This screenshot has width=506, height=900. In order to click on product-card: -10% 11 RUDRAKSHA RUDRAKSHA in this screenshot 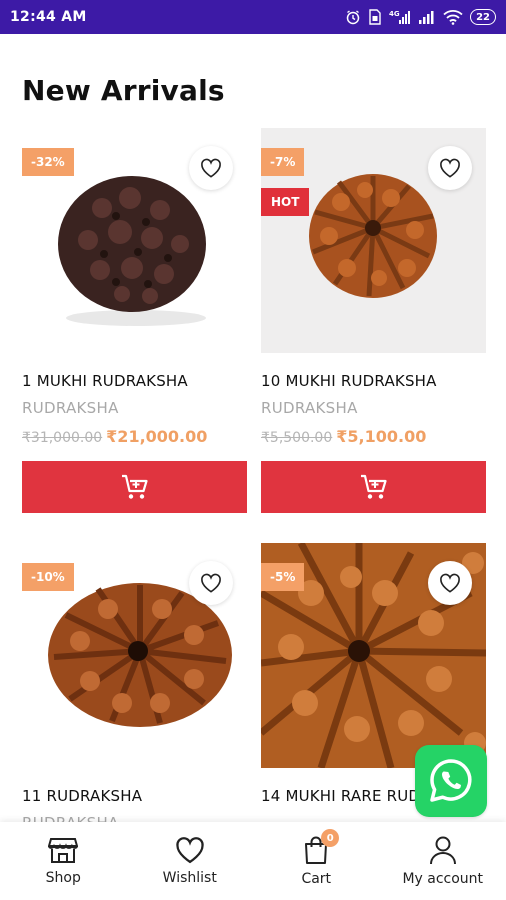, I will do `click(134, 687)`.